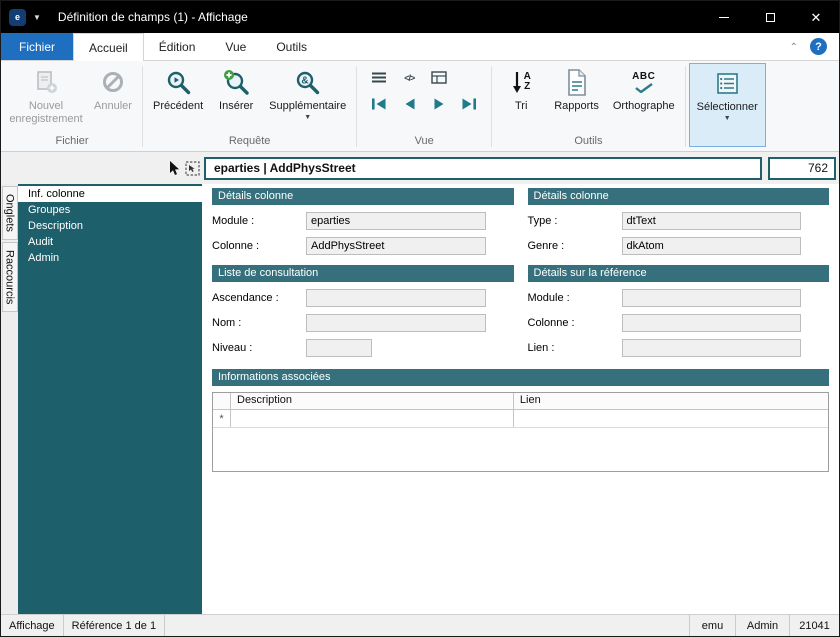 This screenshot has height=637, width=840. I want to click on niveau-label: Niveau :, so click(232, 348).